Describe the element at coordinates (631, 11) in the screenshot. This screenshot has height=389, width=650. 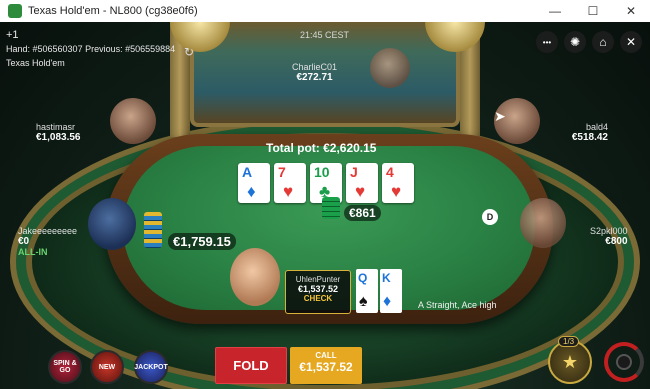
I see `window-close-button: ✕` at that location.